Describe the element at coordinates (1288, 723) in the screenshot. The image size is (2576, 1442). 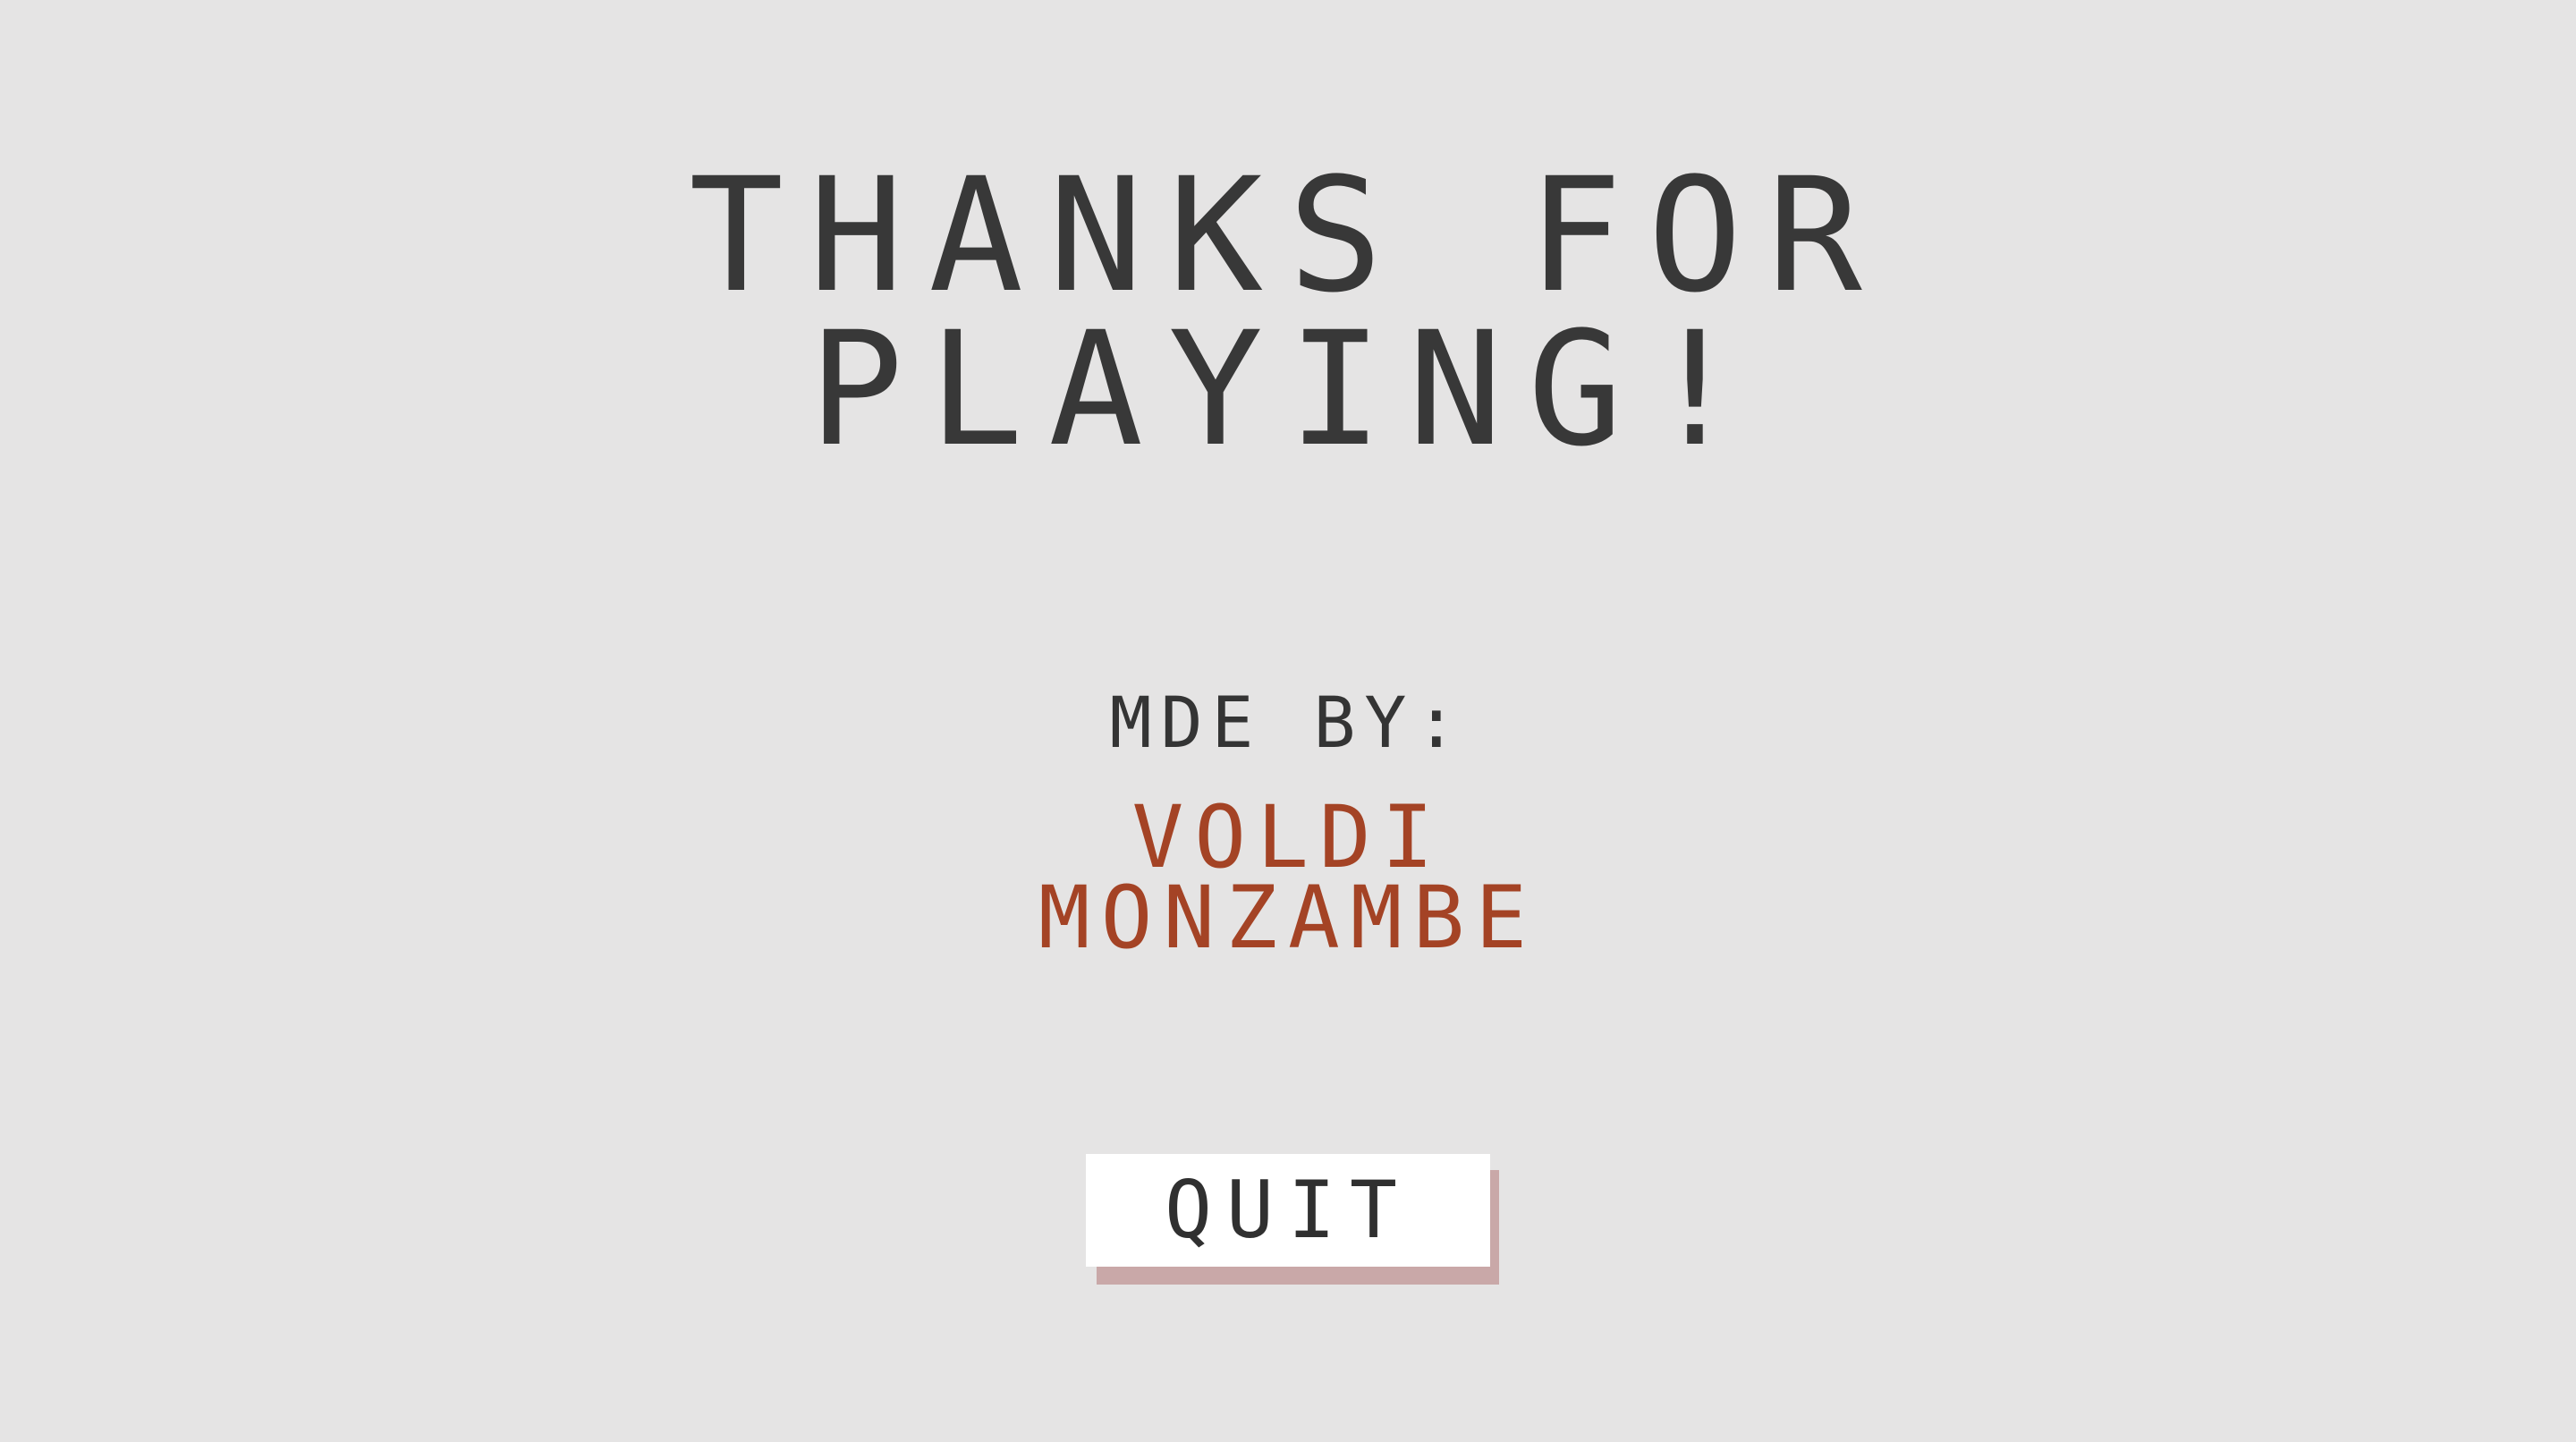
I see `made-by-label: MDE BY:` at that location.